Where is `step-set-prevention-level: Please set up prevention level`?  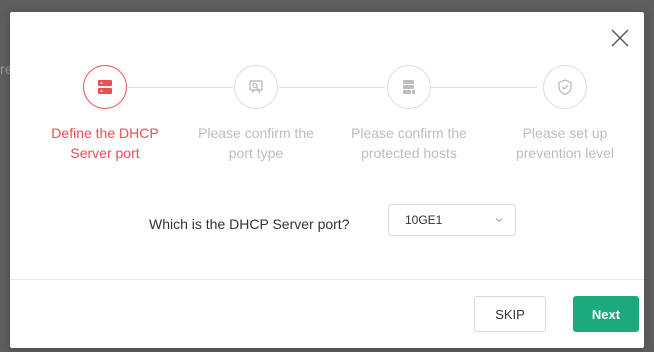 step-set-prevention-level: Please set up prevention level is located at coordinates (565, 111).